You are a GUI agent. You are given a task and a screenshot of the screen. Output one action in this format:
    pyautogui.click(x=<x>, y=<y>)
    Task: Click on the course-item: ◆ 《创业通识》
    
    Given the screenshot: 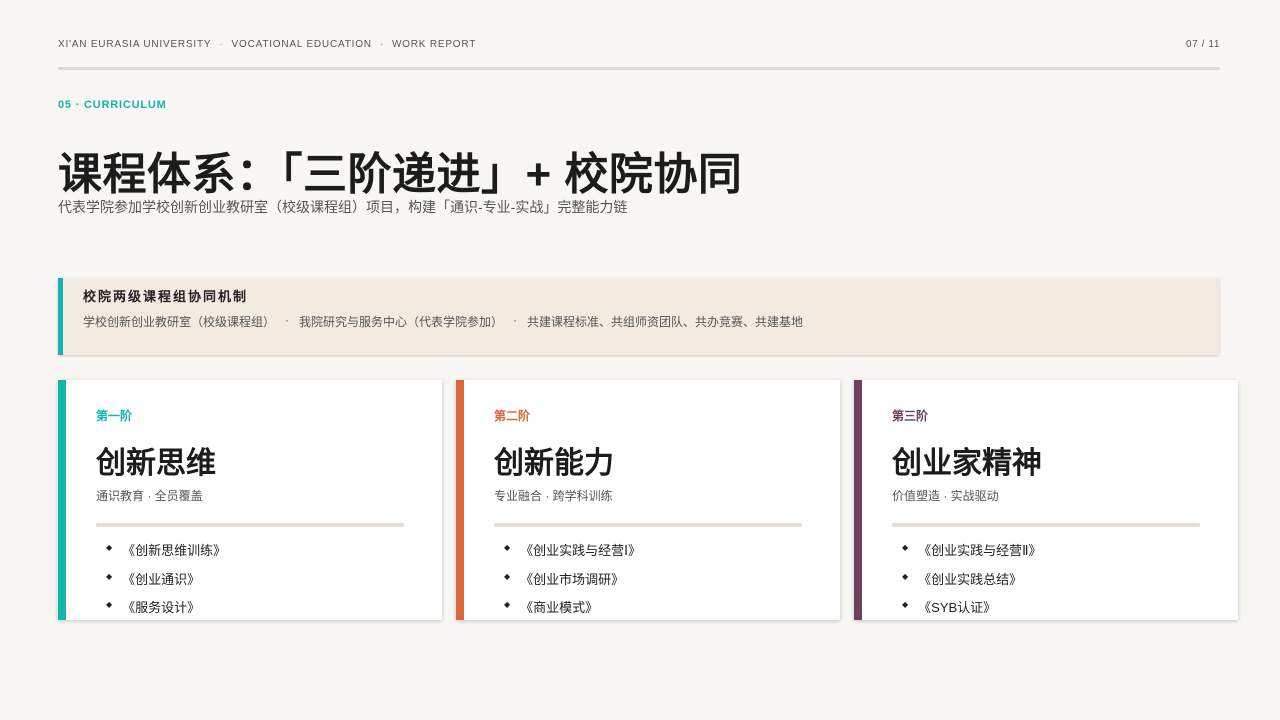 What is the action you would take?
    pyautogui.click(x=166, y=583)
    